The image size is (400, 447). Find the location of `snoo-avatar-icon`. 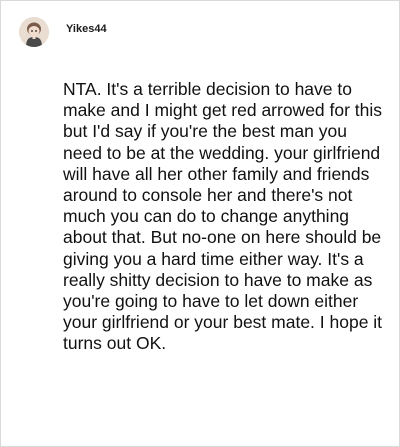

snoo-avatar-icon is located at coordinates (34, 32).